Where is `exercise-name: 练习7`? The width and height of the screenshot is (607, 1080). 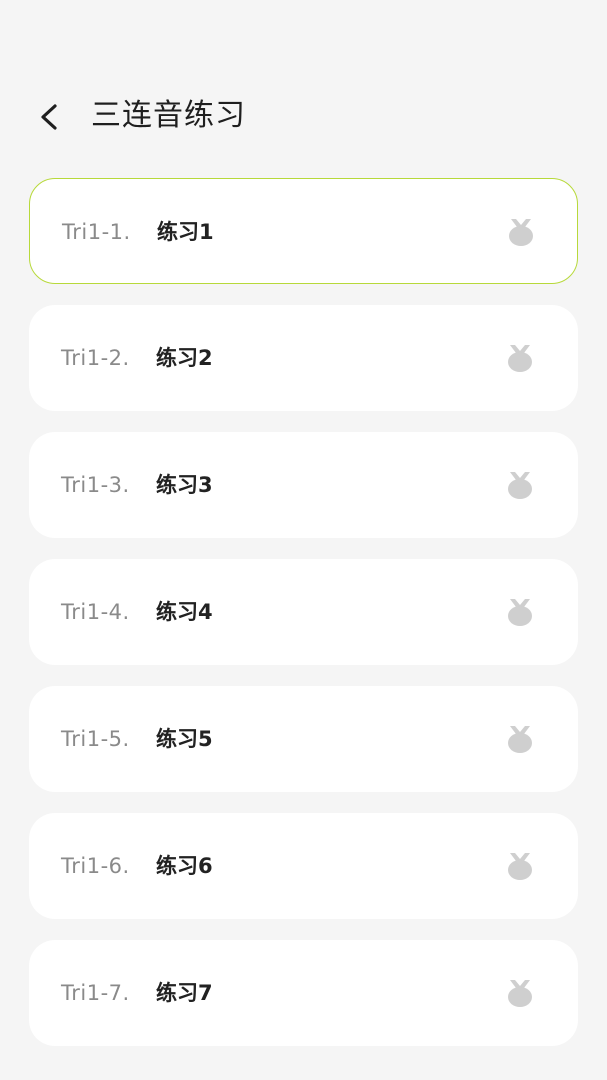 exercise-name: 练习7 is located at coordinates (184, 993).